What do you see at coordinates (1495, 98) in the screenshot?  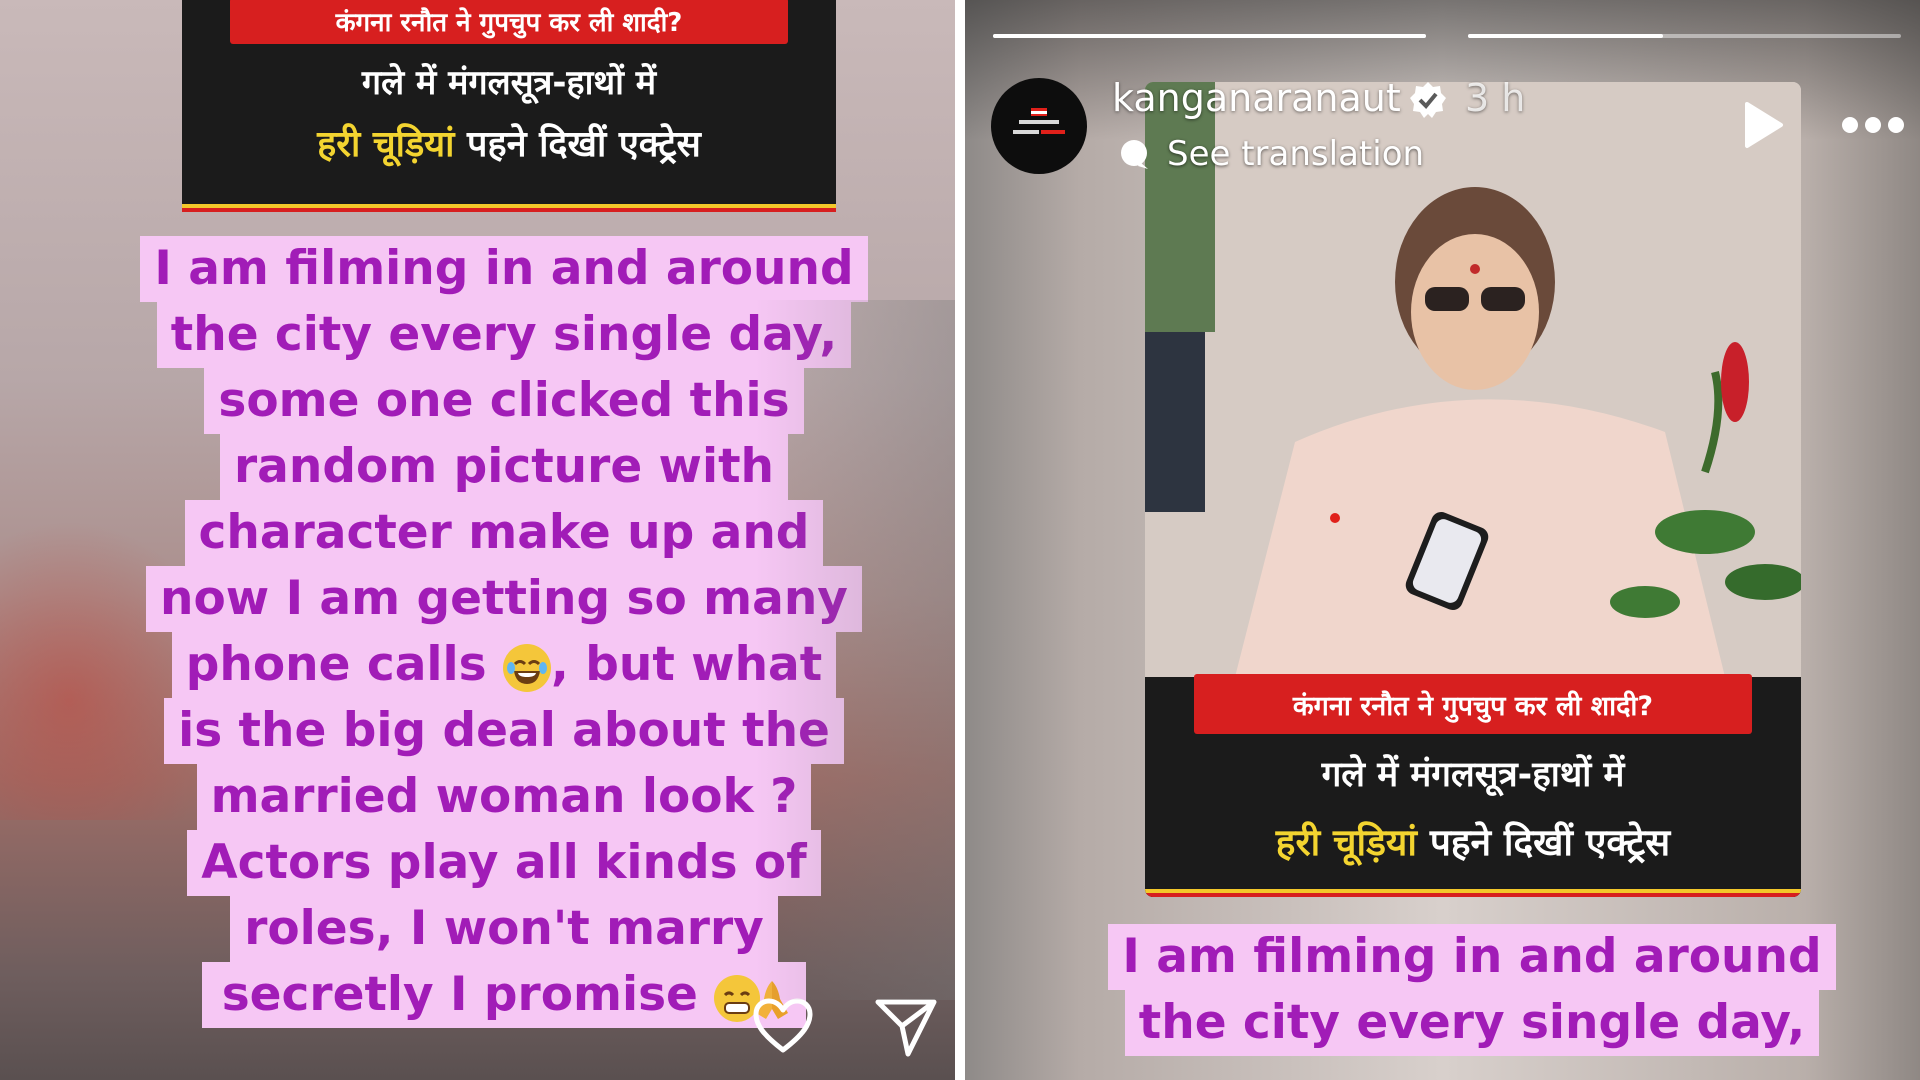 I see `story-timestamp: 3 h` at bounding box center [1495, 98].